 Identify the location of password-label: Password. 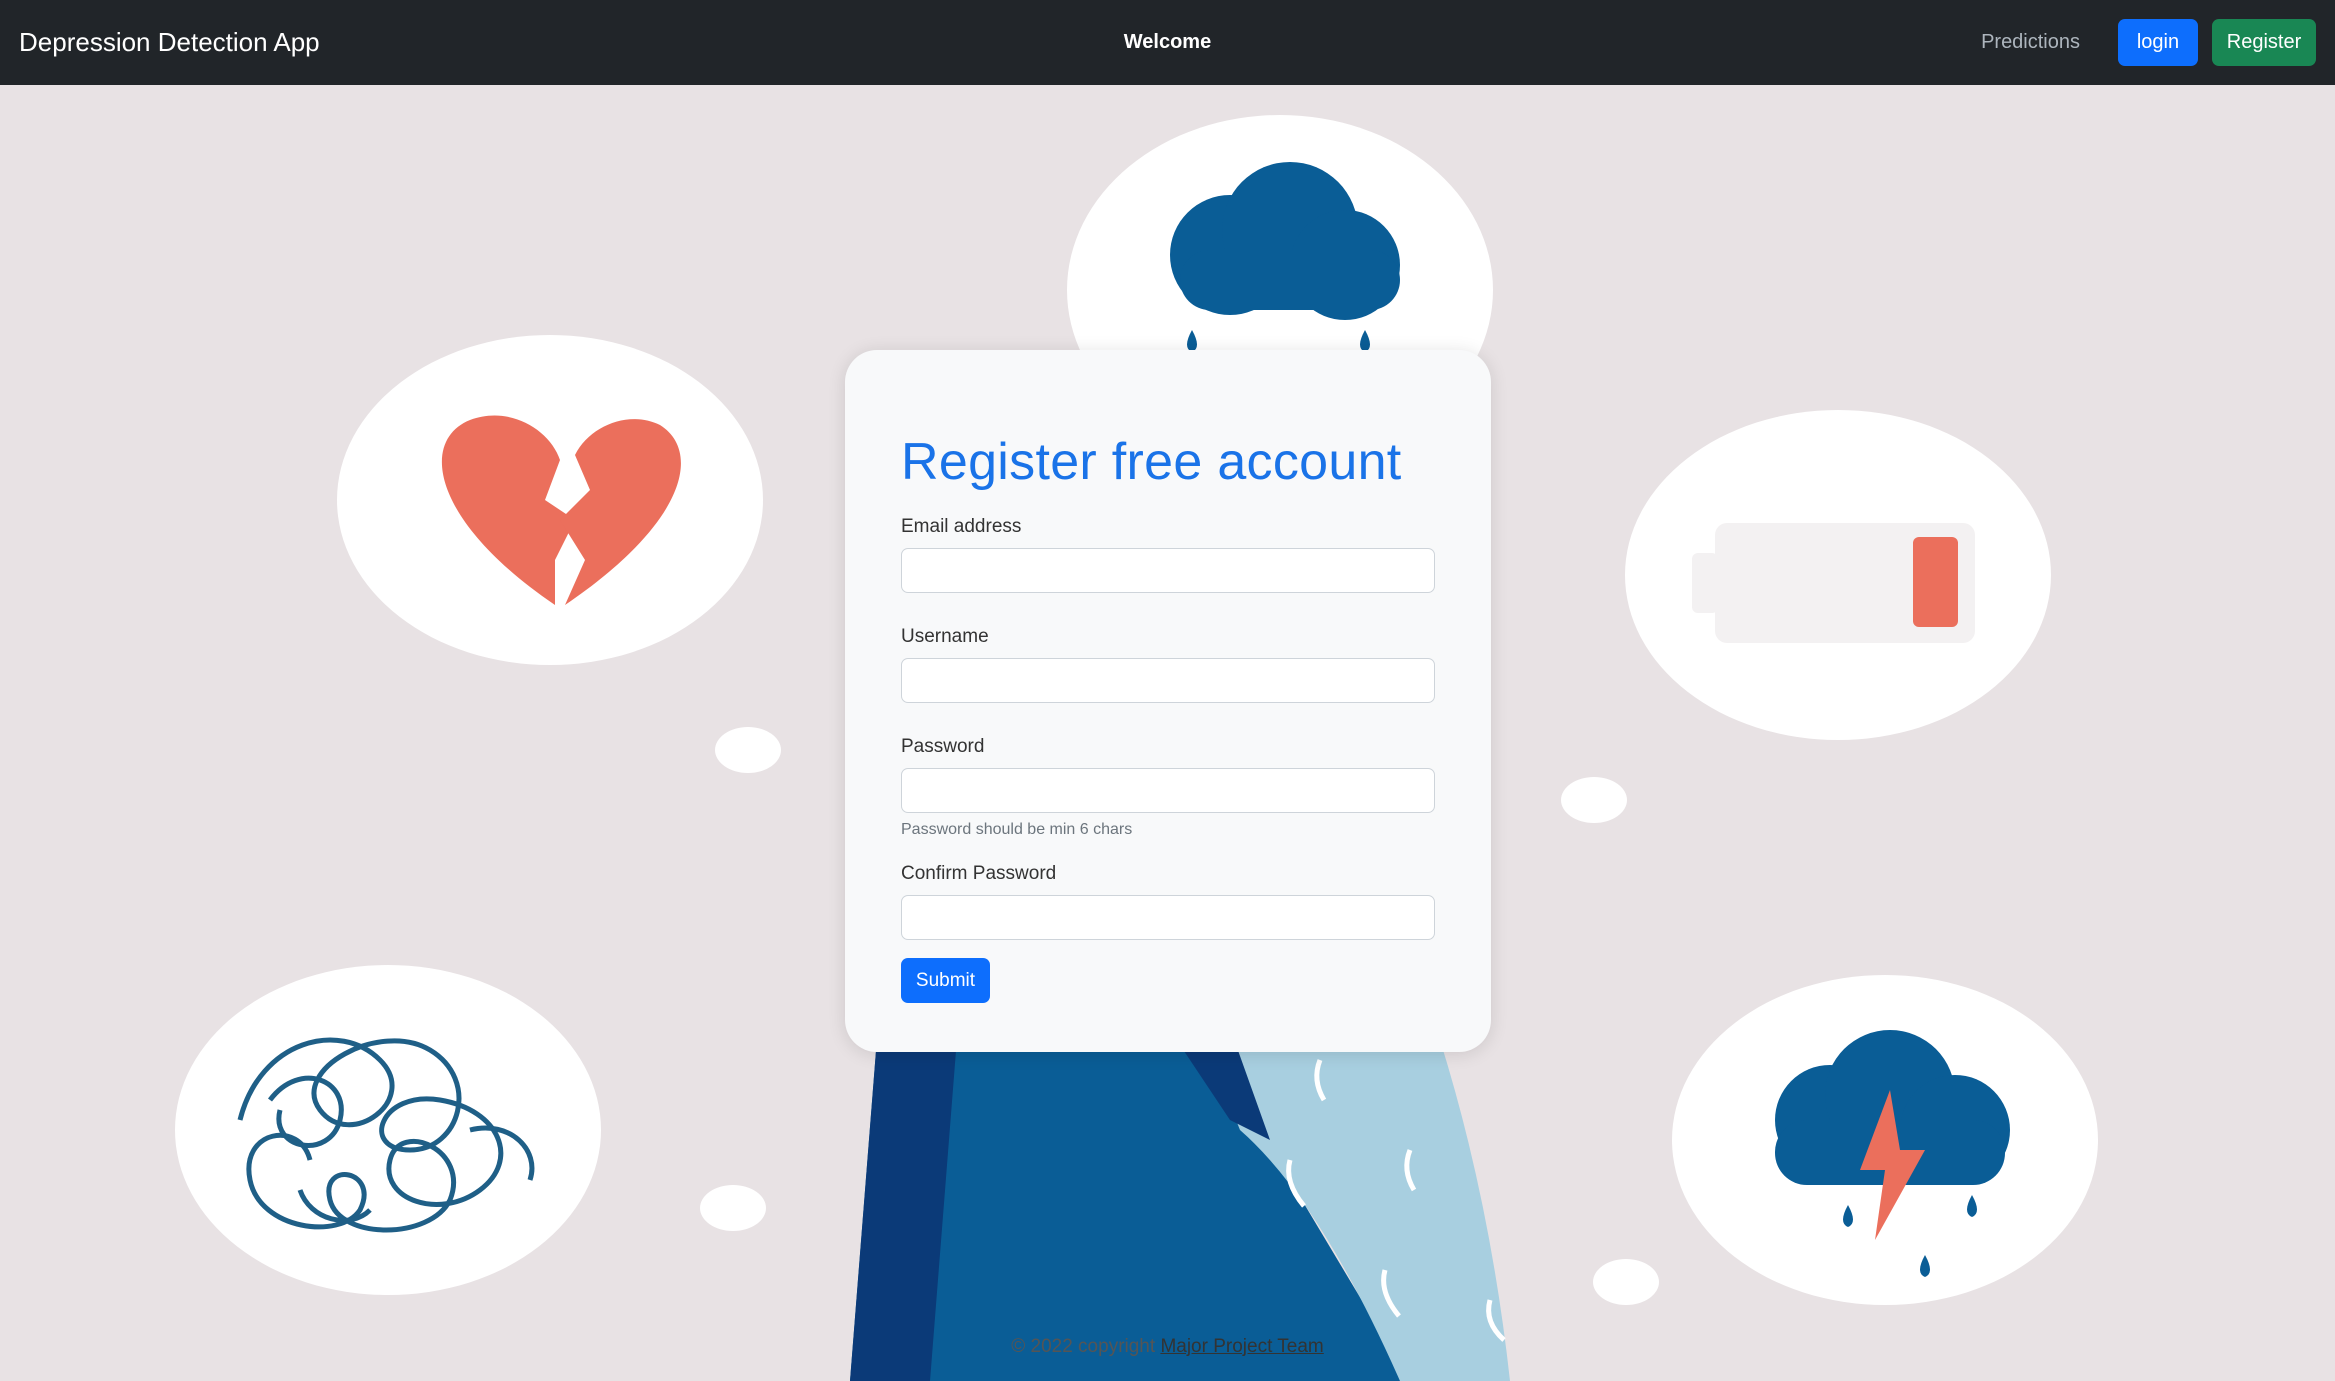
(943, 746).